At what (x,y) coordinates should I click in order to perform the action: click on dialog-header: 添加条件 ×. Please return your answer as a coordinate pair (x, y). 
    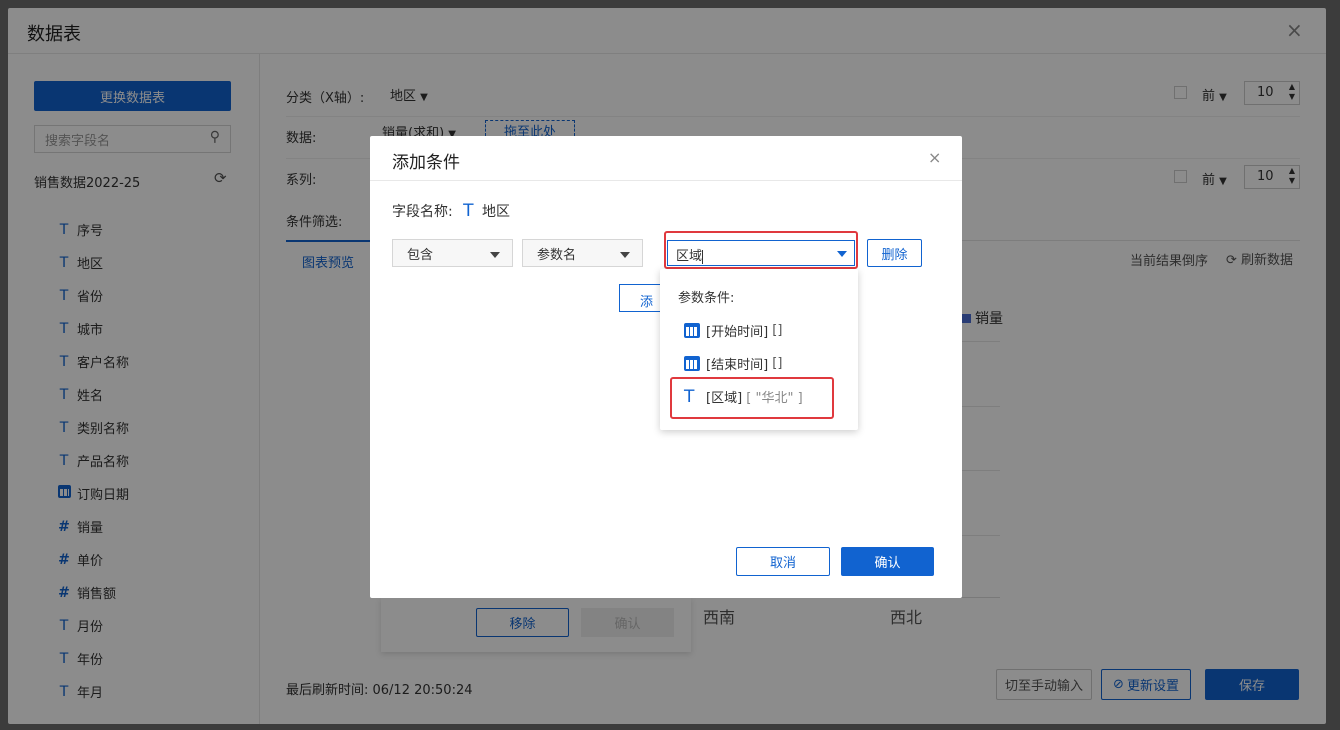
    Looking at the image, I should click on (666, 158).